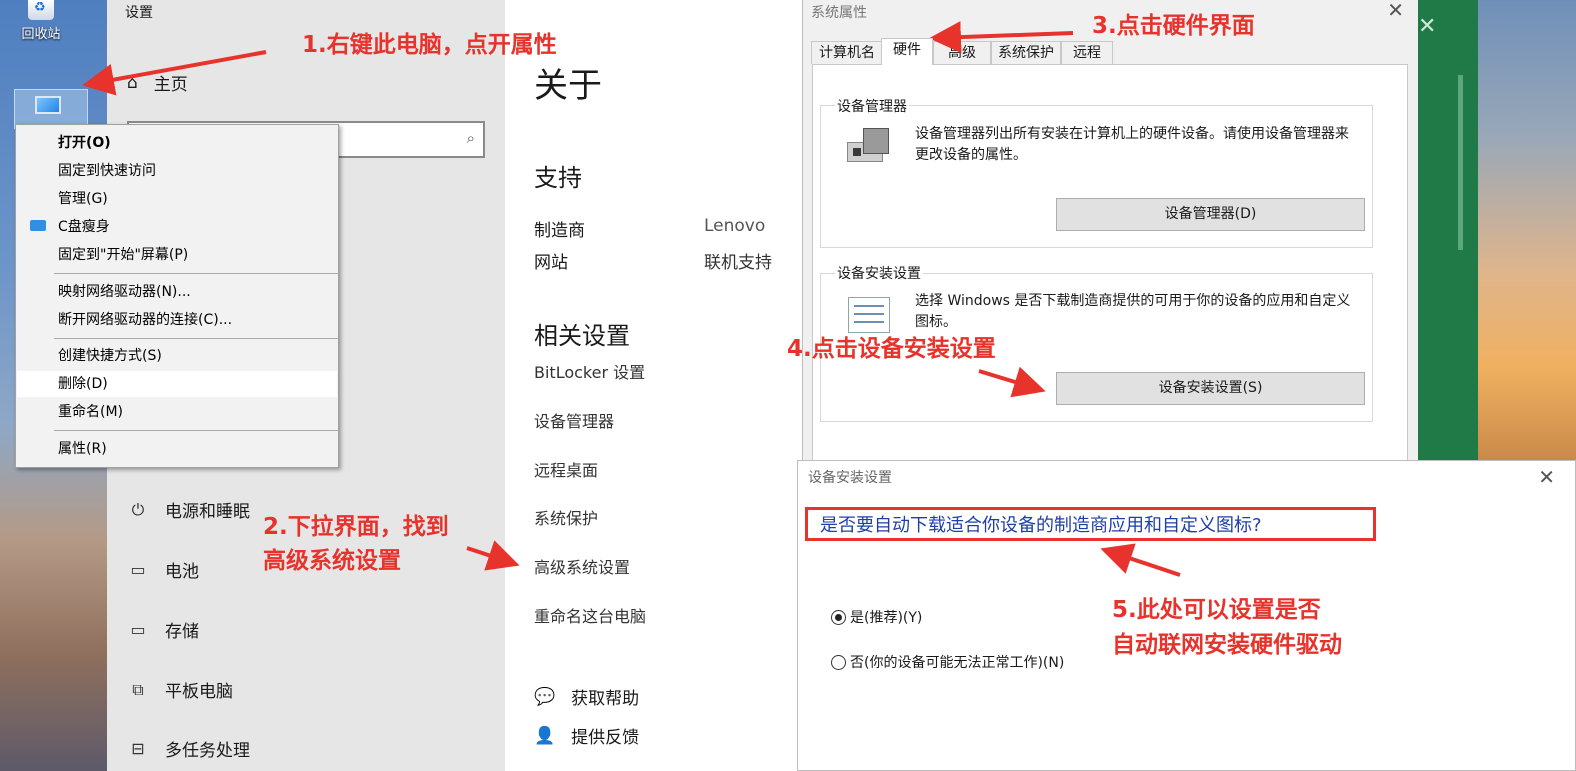 The image size is (1576, 771). Describe the element at coordinates (174, 73) in the screenshot. I see `arrow-step1` at that location.